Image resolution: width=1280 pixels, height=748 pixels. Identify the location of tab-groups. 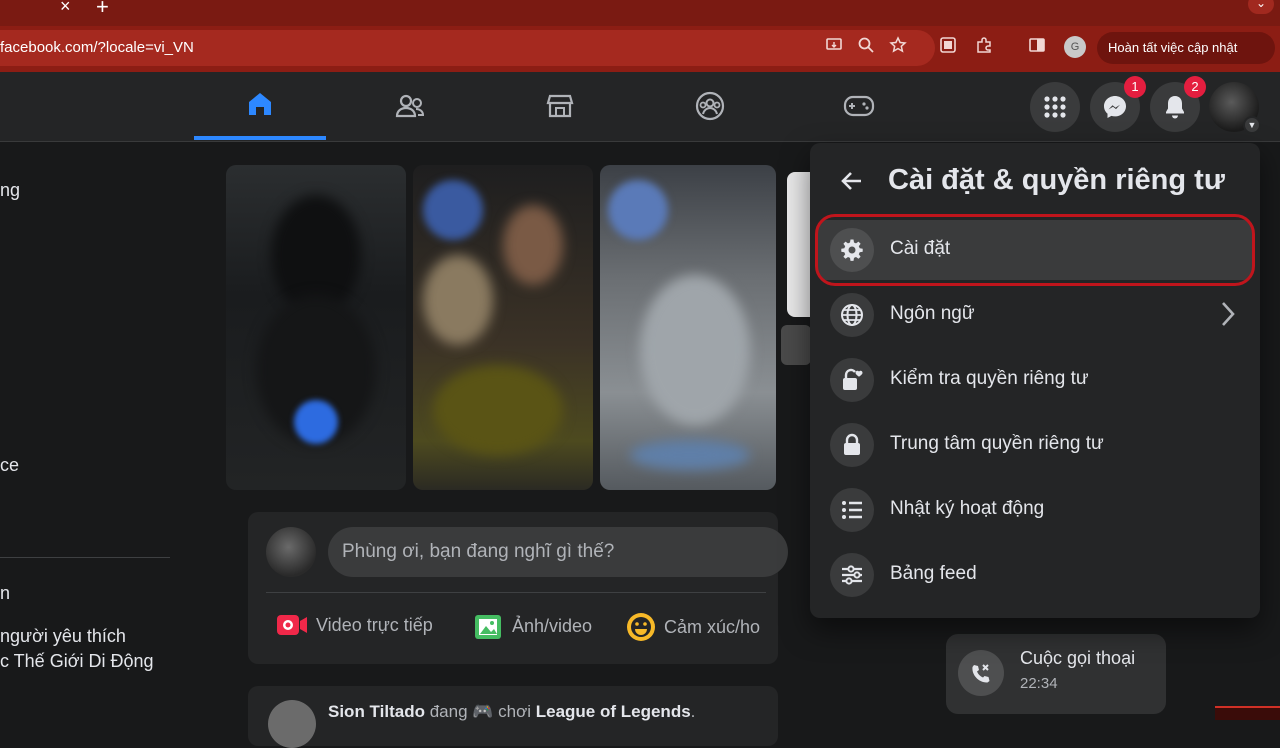
(710, 106).